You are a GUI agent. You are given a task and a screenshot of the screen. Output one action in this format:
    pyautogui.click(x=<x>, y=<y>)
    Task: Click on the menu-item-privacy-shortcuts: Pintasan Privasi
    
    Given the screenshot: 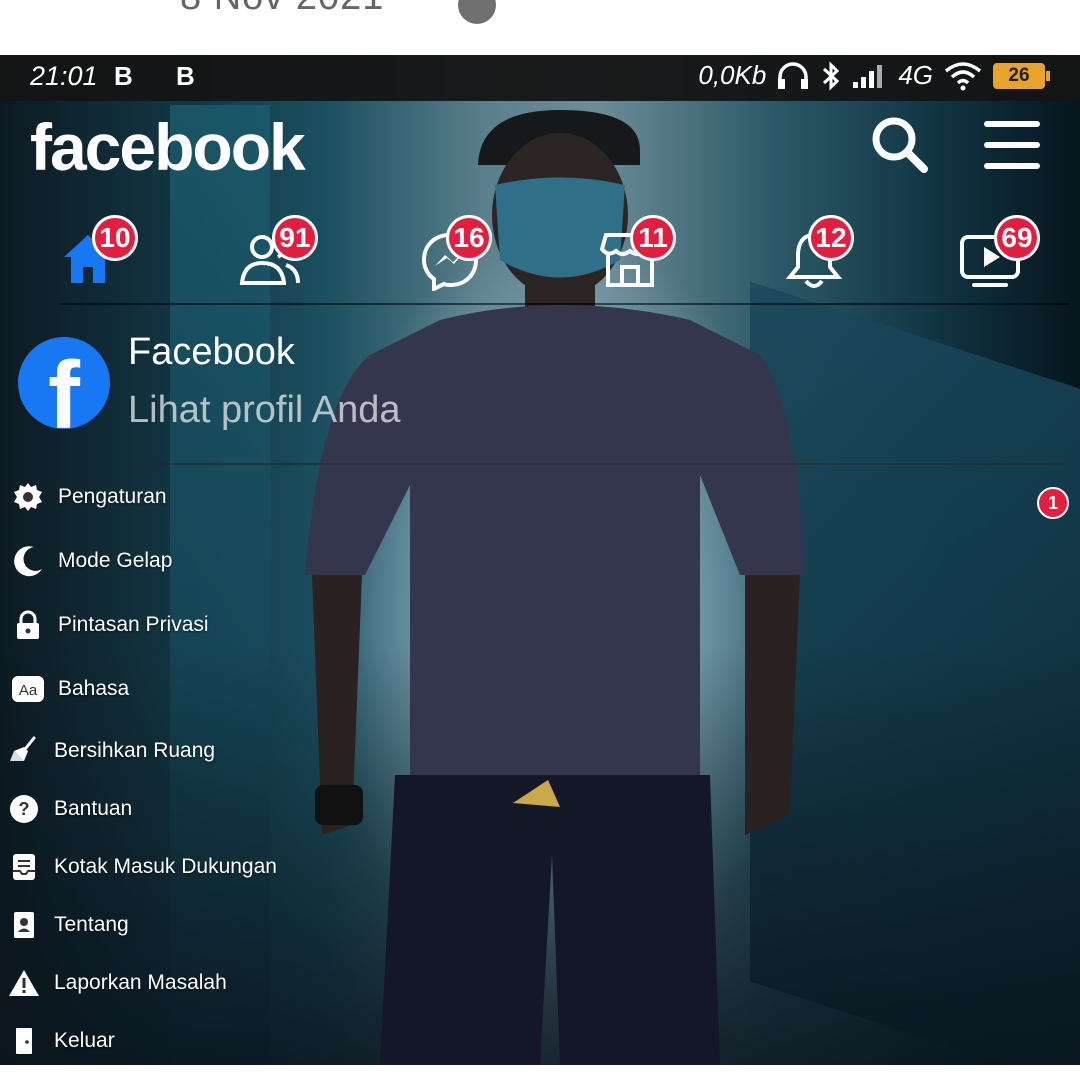 What is the action you would take?
    pyautogui.click(x=109, y=625)
    